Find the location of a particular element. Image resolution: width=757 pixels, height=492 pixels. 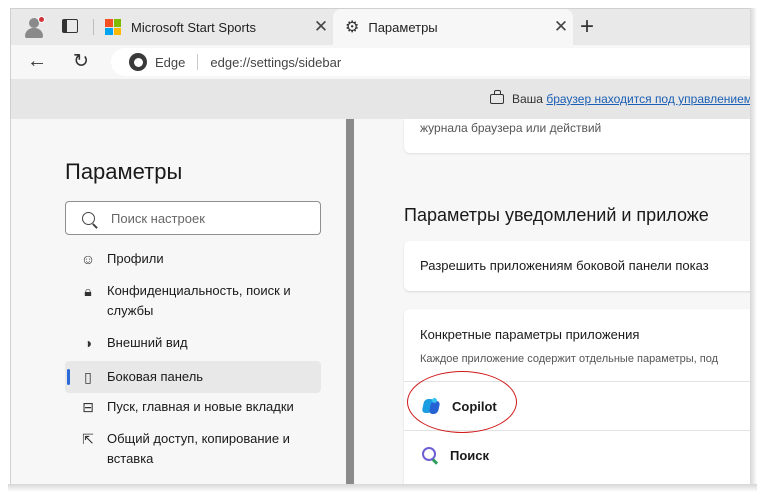

managed-text: Ваша браузер находится под управлением is located at coordinates (631, 99).